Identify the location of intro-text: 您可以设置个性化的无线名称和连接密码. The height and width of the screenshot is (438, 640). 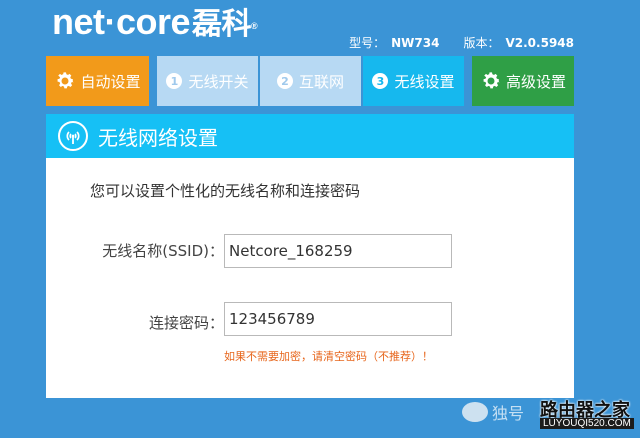
(225, 191).